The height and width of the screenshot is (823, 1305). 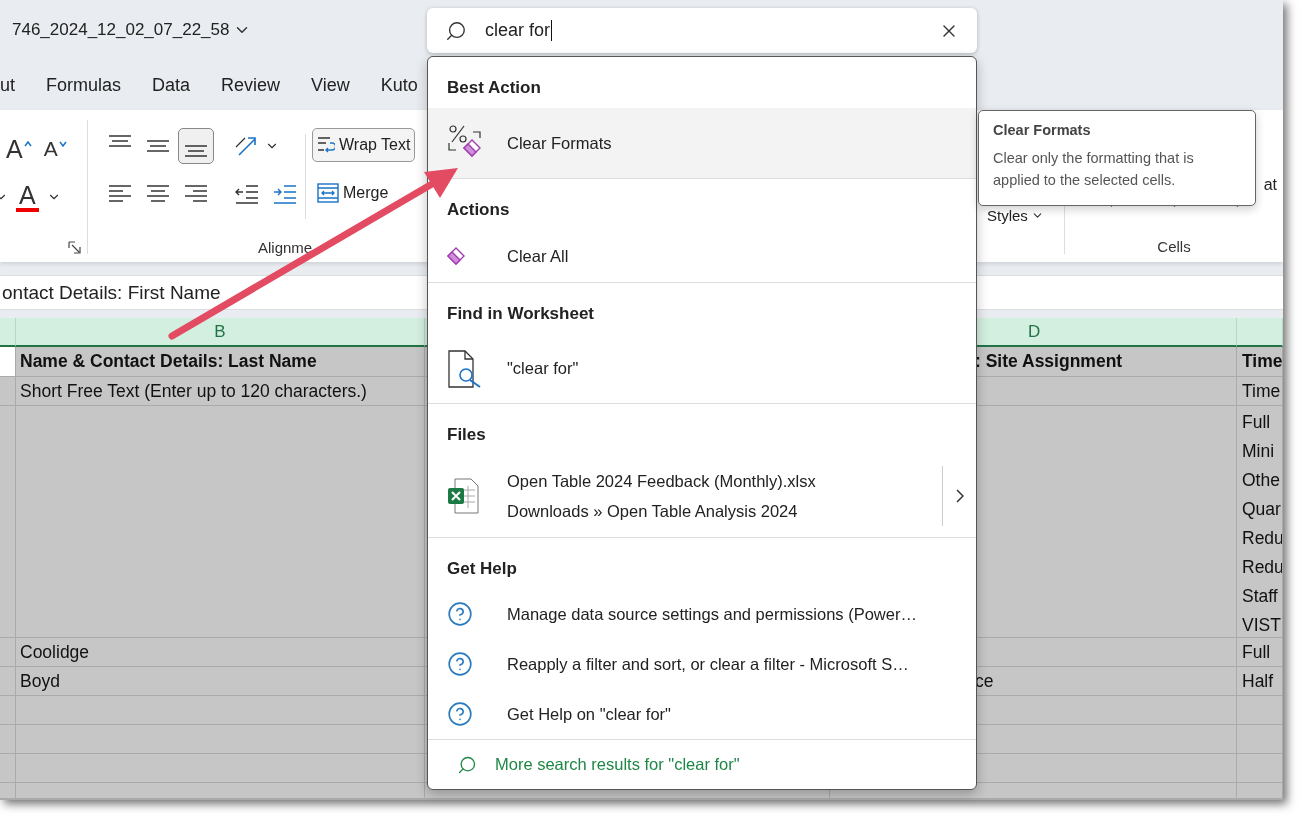 I want to click on tooltip-title: Clear Formats, so click(x=1042, y=130).